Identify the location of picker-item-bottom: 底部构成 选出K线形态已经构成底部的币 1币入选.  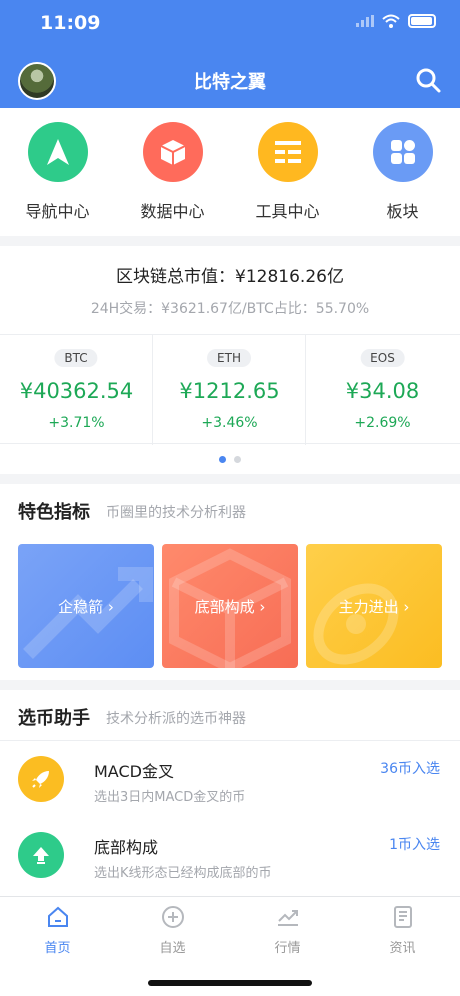
(230, 857).